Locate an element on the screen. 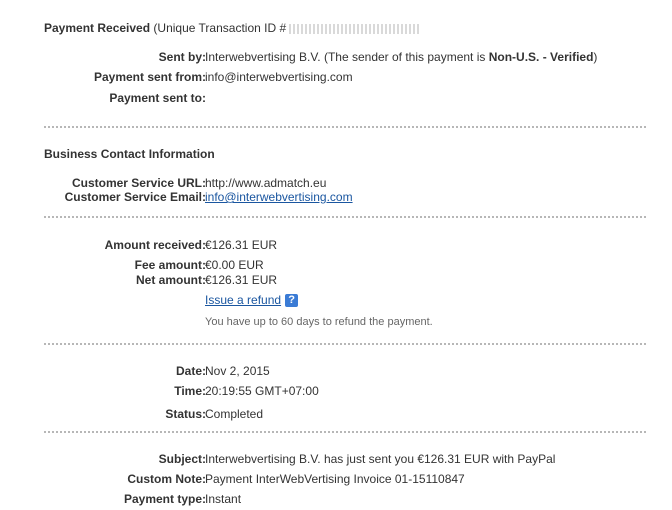  amount-received-value: €126.31 EUR is located at coordinates (241, 245).